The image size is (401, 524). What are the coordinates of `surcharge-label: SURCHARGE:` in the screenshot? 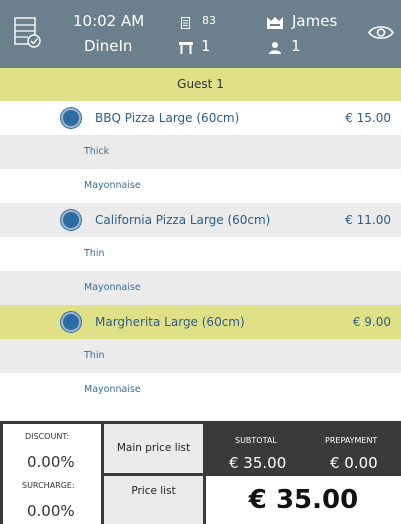 It's located at (48, 485).